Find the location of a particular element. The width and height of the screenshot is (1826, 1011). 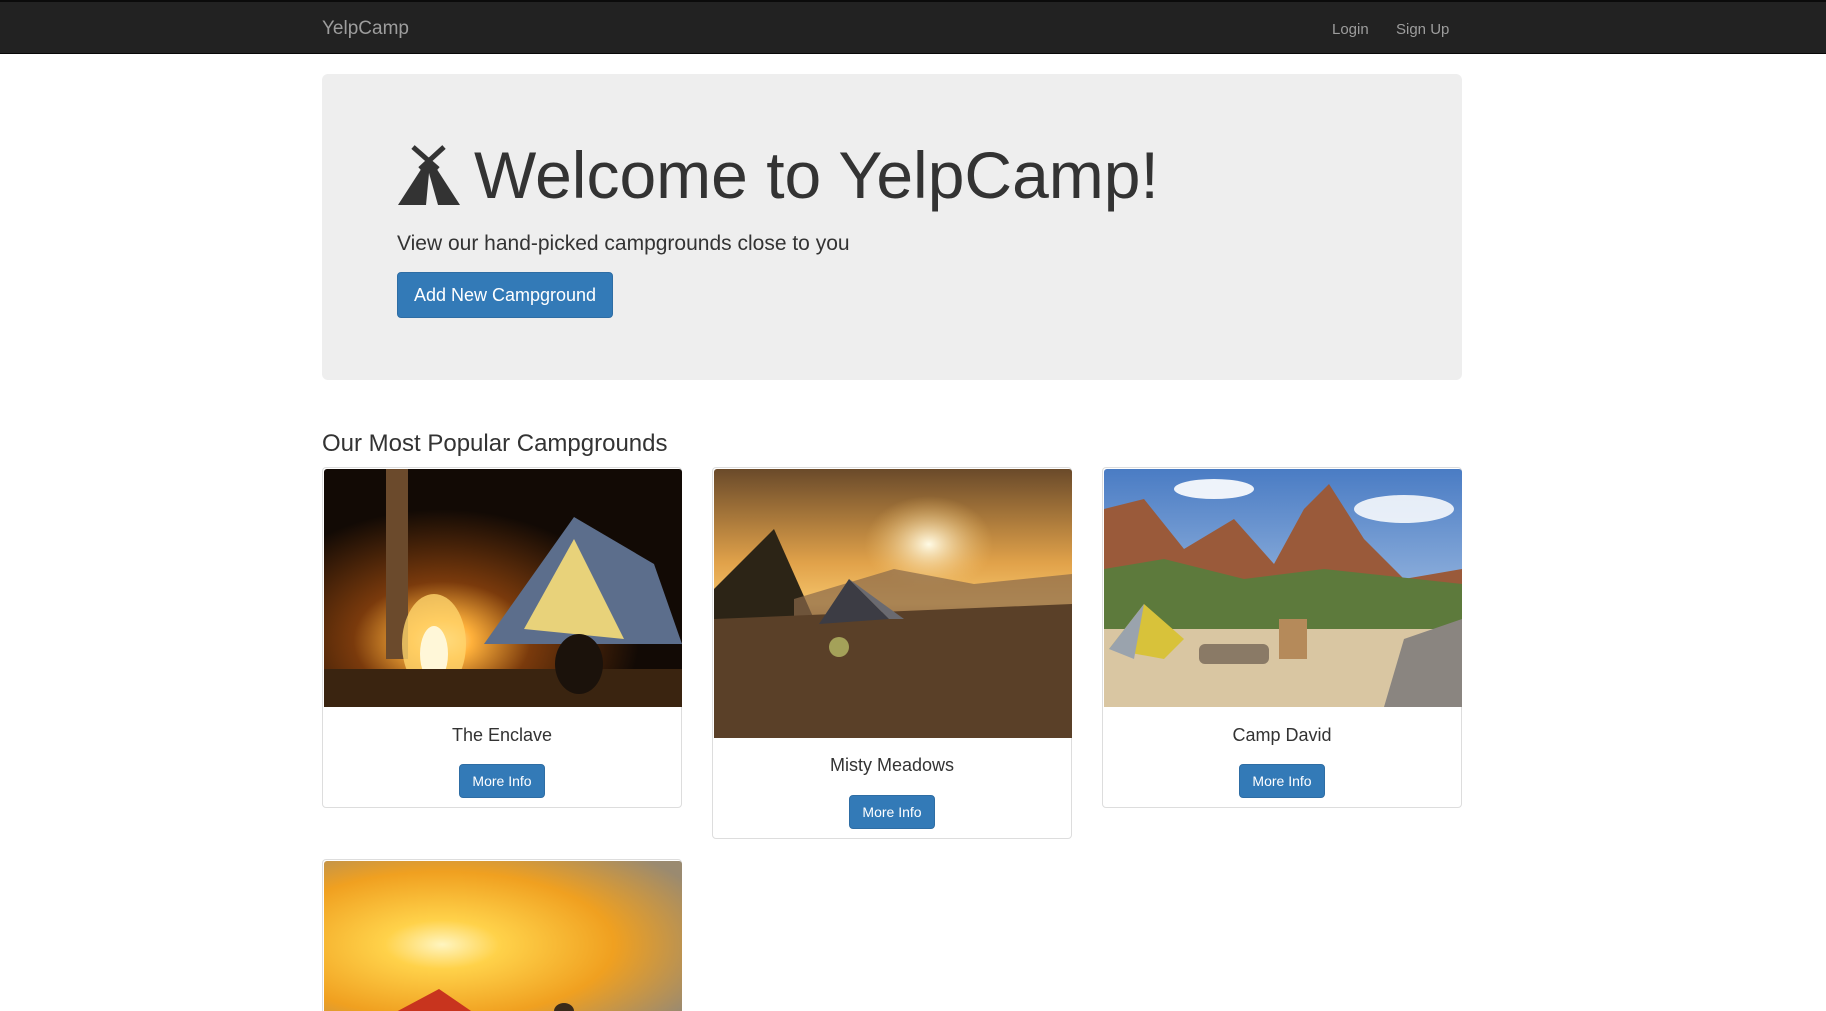

campground-card: The Enclave More Info is located at coordinates (502, 637).